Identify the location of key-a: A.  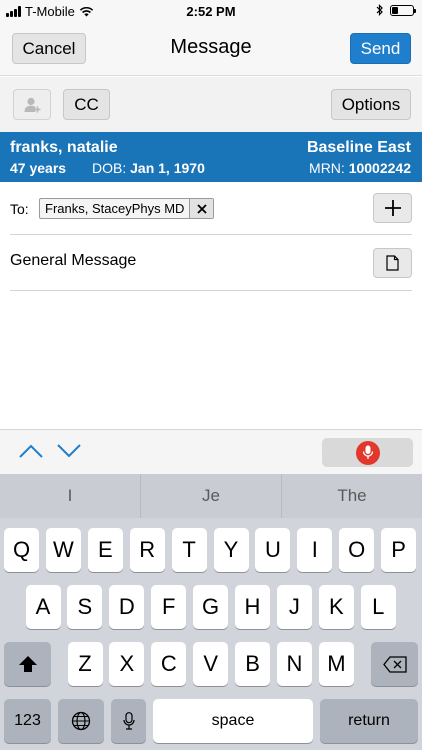
(43, 607).